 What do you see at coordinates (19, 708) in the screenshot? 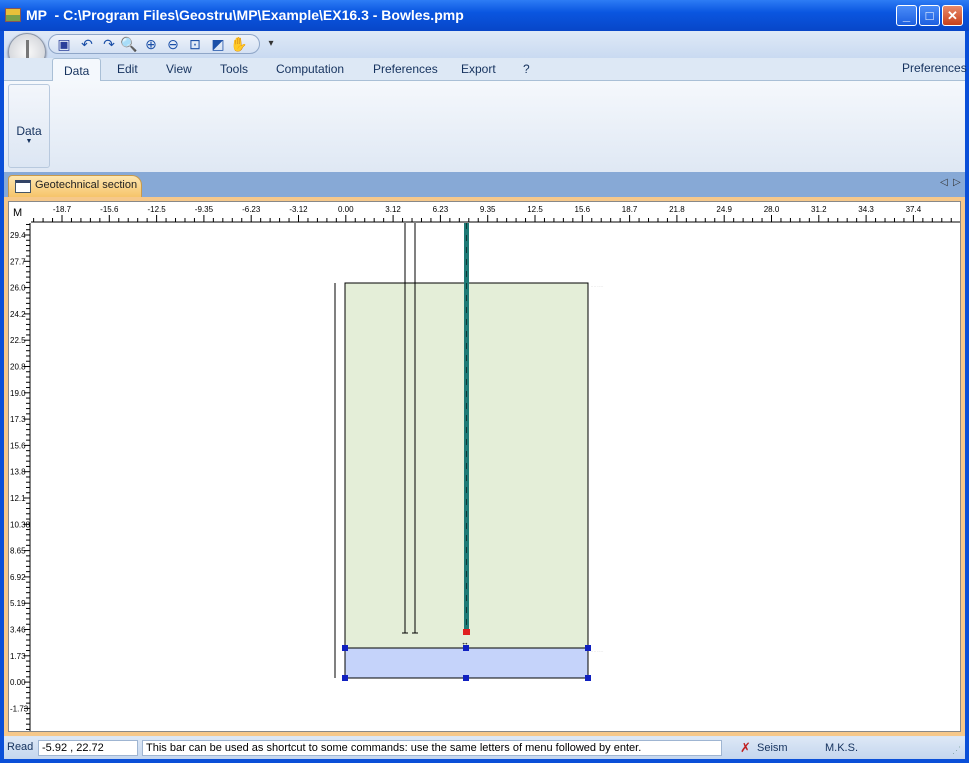
I see `y-ruler-label: -1.73` at bounding box center [19, 708].